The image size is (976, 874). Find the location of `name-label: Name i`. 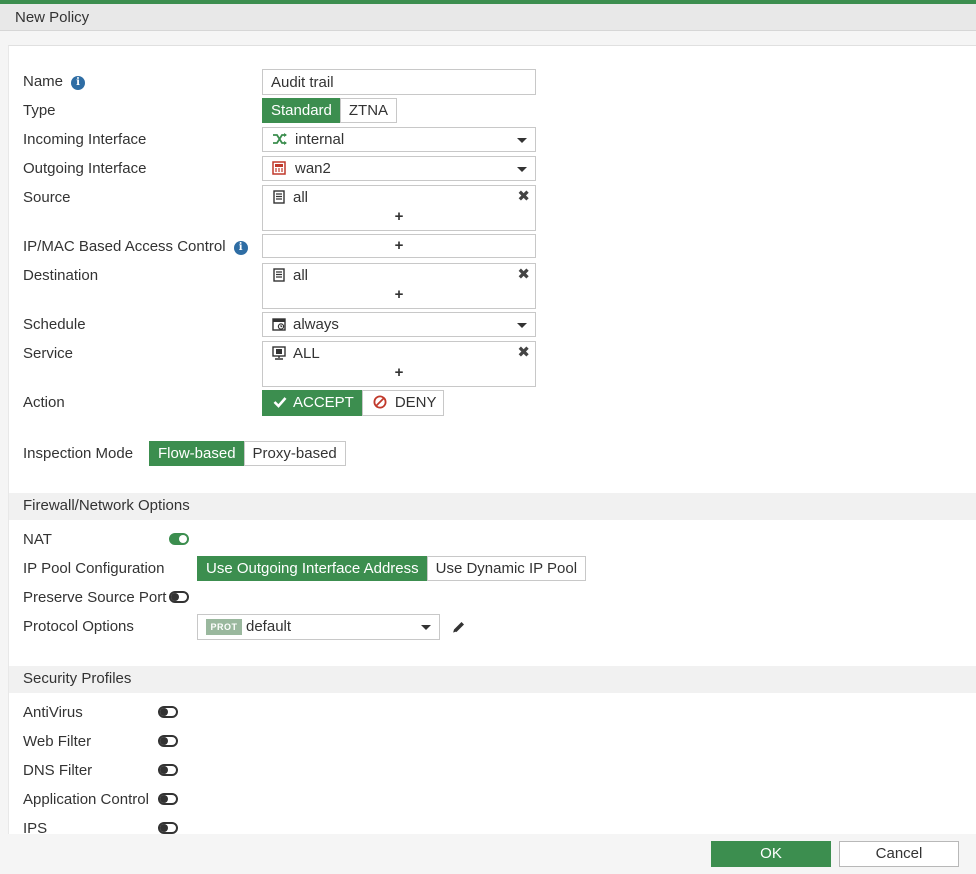

name-label: Name i is located at coordinates (54, 81).